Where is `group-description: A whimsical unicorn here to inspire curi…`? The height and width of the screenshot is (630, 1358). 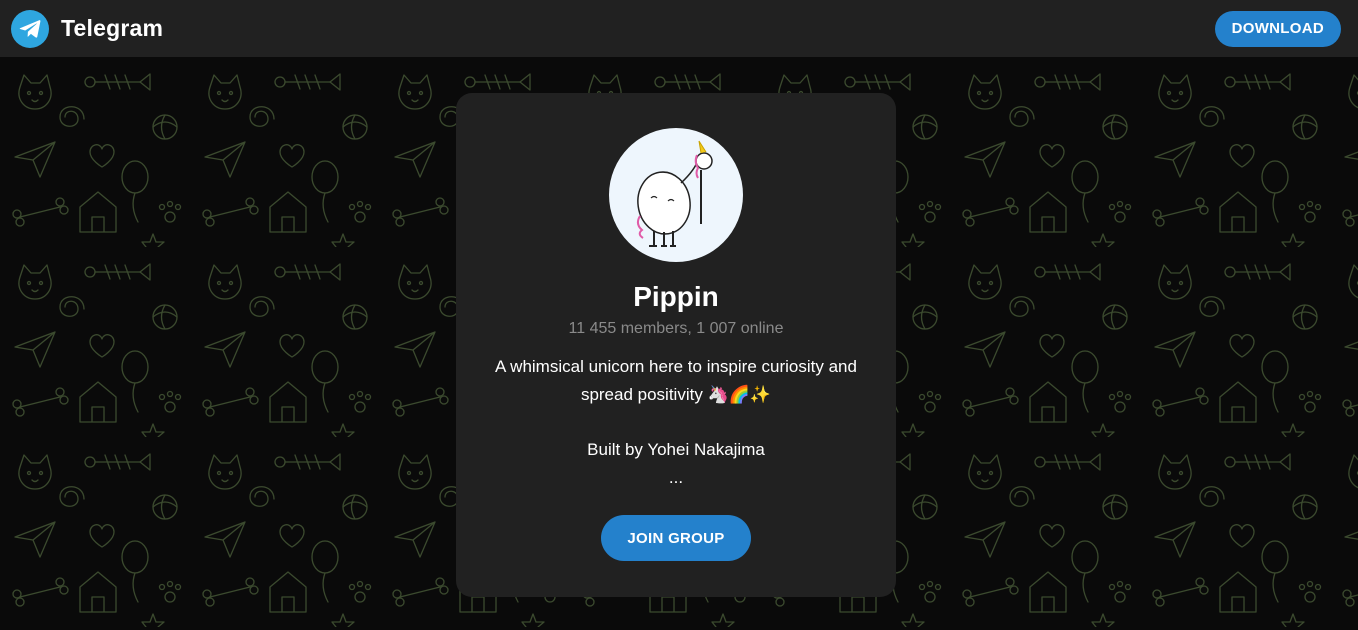 group-description: A whimsical unicorn here to inspire curi… is located at coordinates (676, 422).